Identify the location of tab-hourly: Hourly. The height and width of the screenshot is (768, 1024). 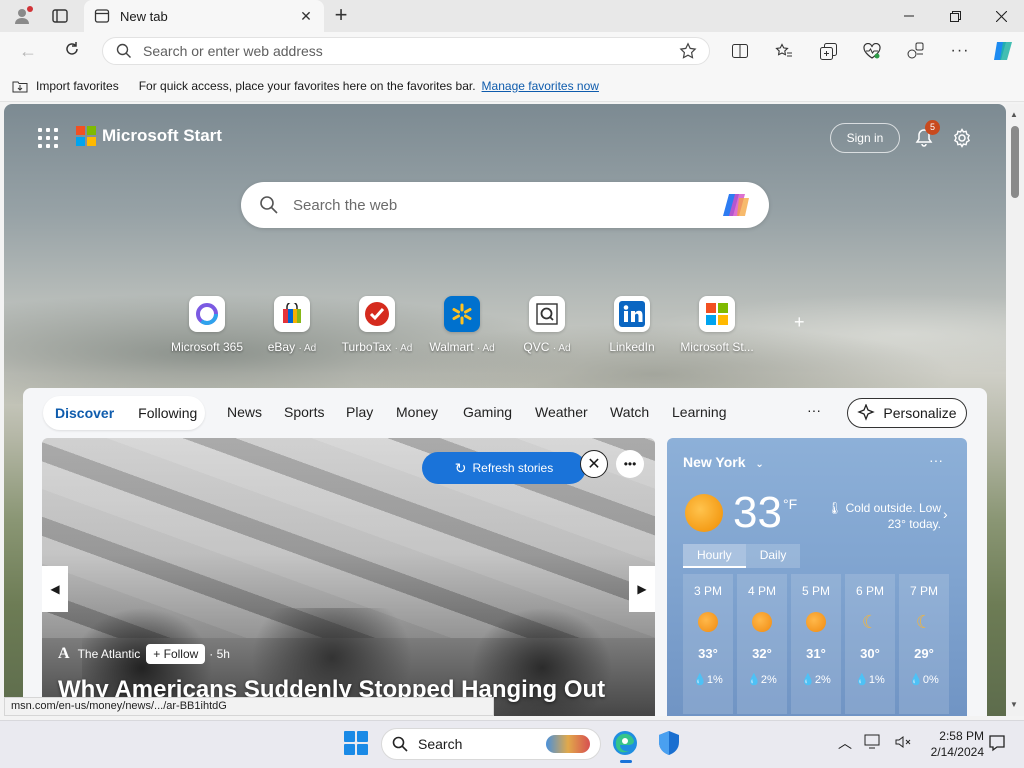
(714, 556).